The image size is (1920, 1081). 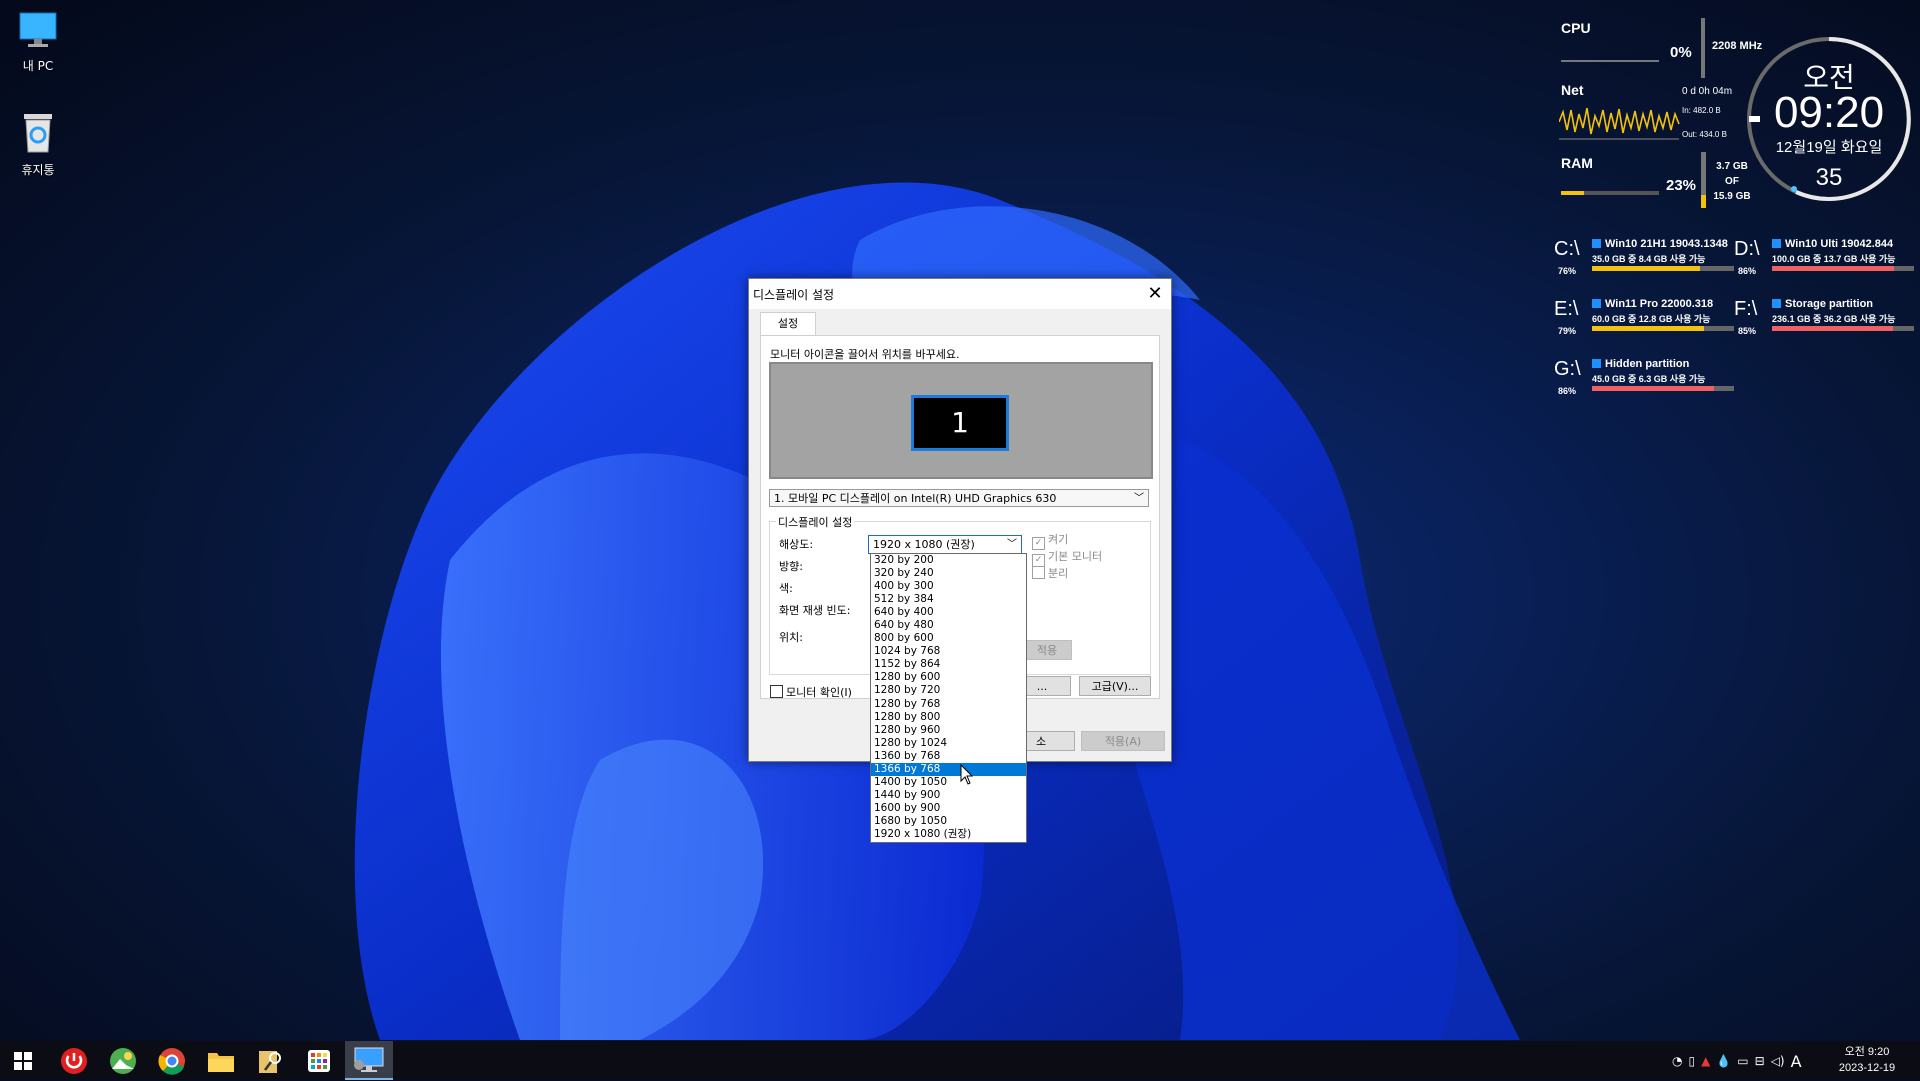 I want to click on drive-name-text: Win10 21H1 19043.1348, so click(x=1666, y=244).